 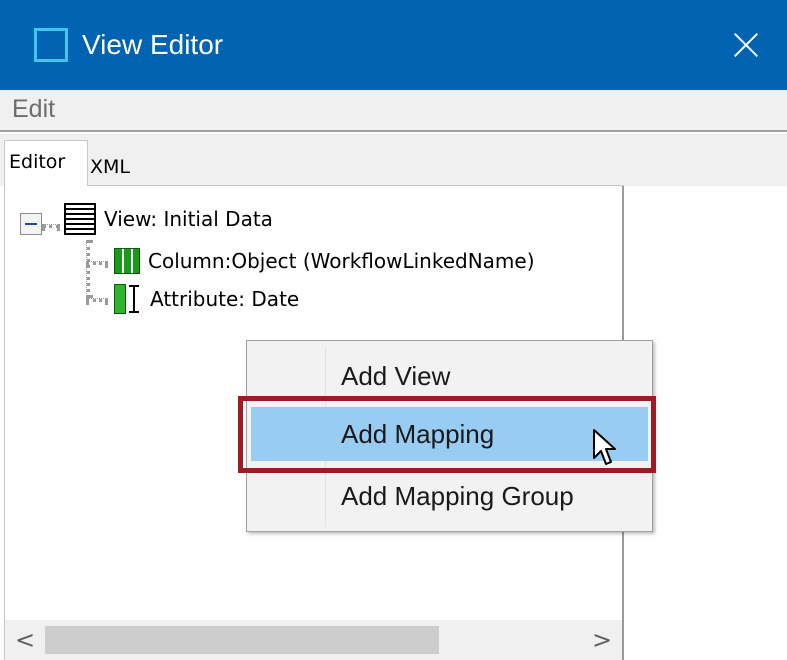 I want to click on tree-node-label: Column:Object (WorkflowLinkedName), so click(x=341, y=261).